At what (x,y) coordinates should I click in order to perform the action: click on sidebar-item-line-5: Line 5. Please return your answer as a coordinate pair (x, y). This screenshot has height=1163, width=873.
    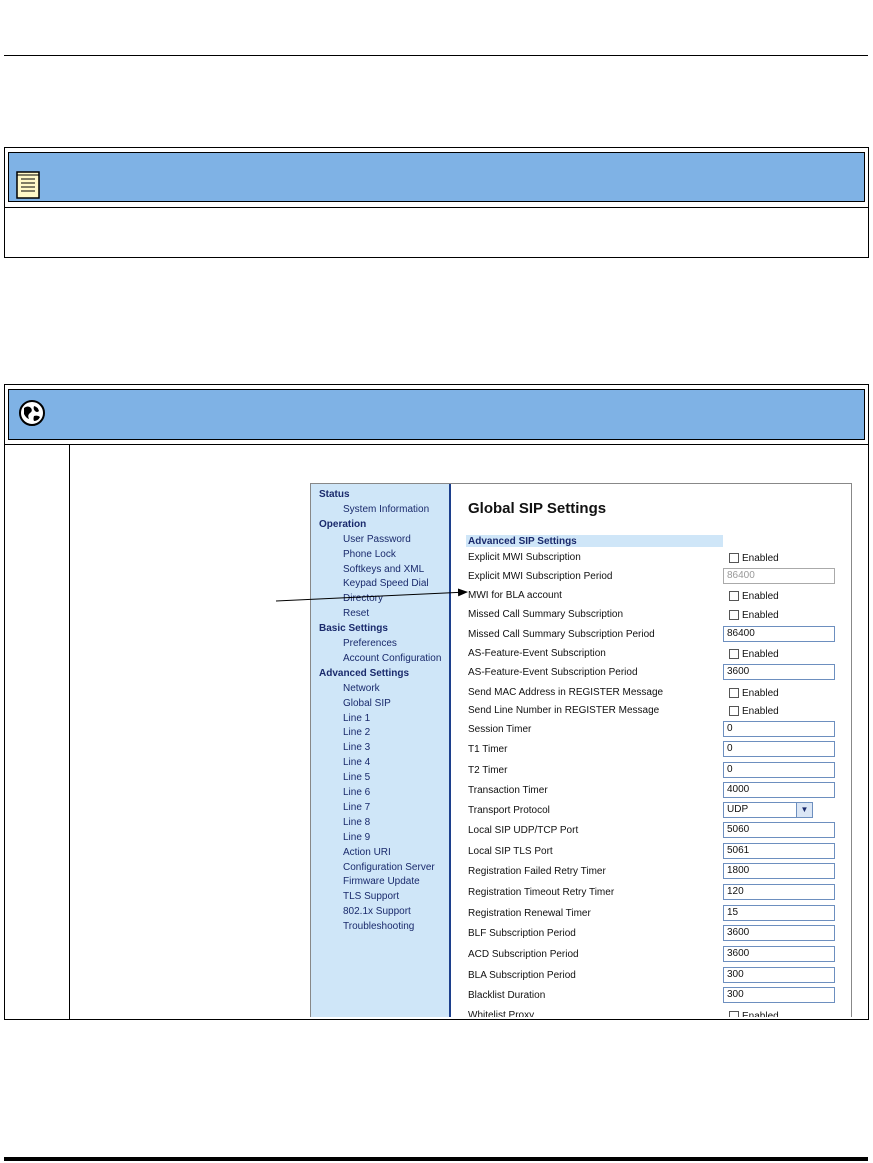
    Looking at the image, I should click on (356, 778).